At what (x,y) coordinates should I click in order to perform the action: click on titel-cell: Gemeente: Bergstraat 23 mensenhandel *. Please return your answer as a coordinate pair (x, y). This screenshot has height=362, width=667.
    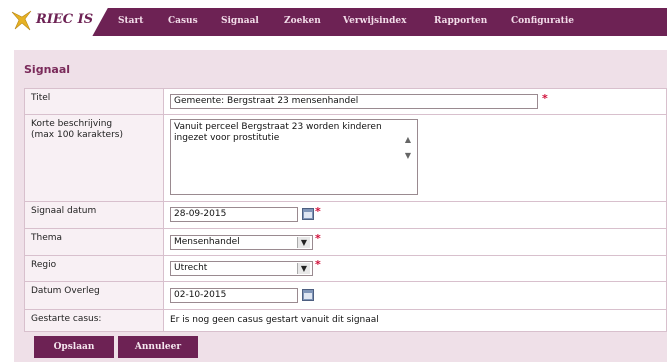
    Looking at the image, I should click on (414, 101).